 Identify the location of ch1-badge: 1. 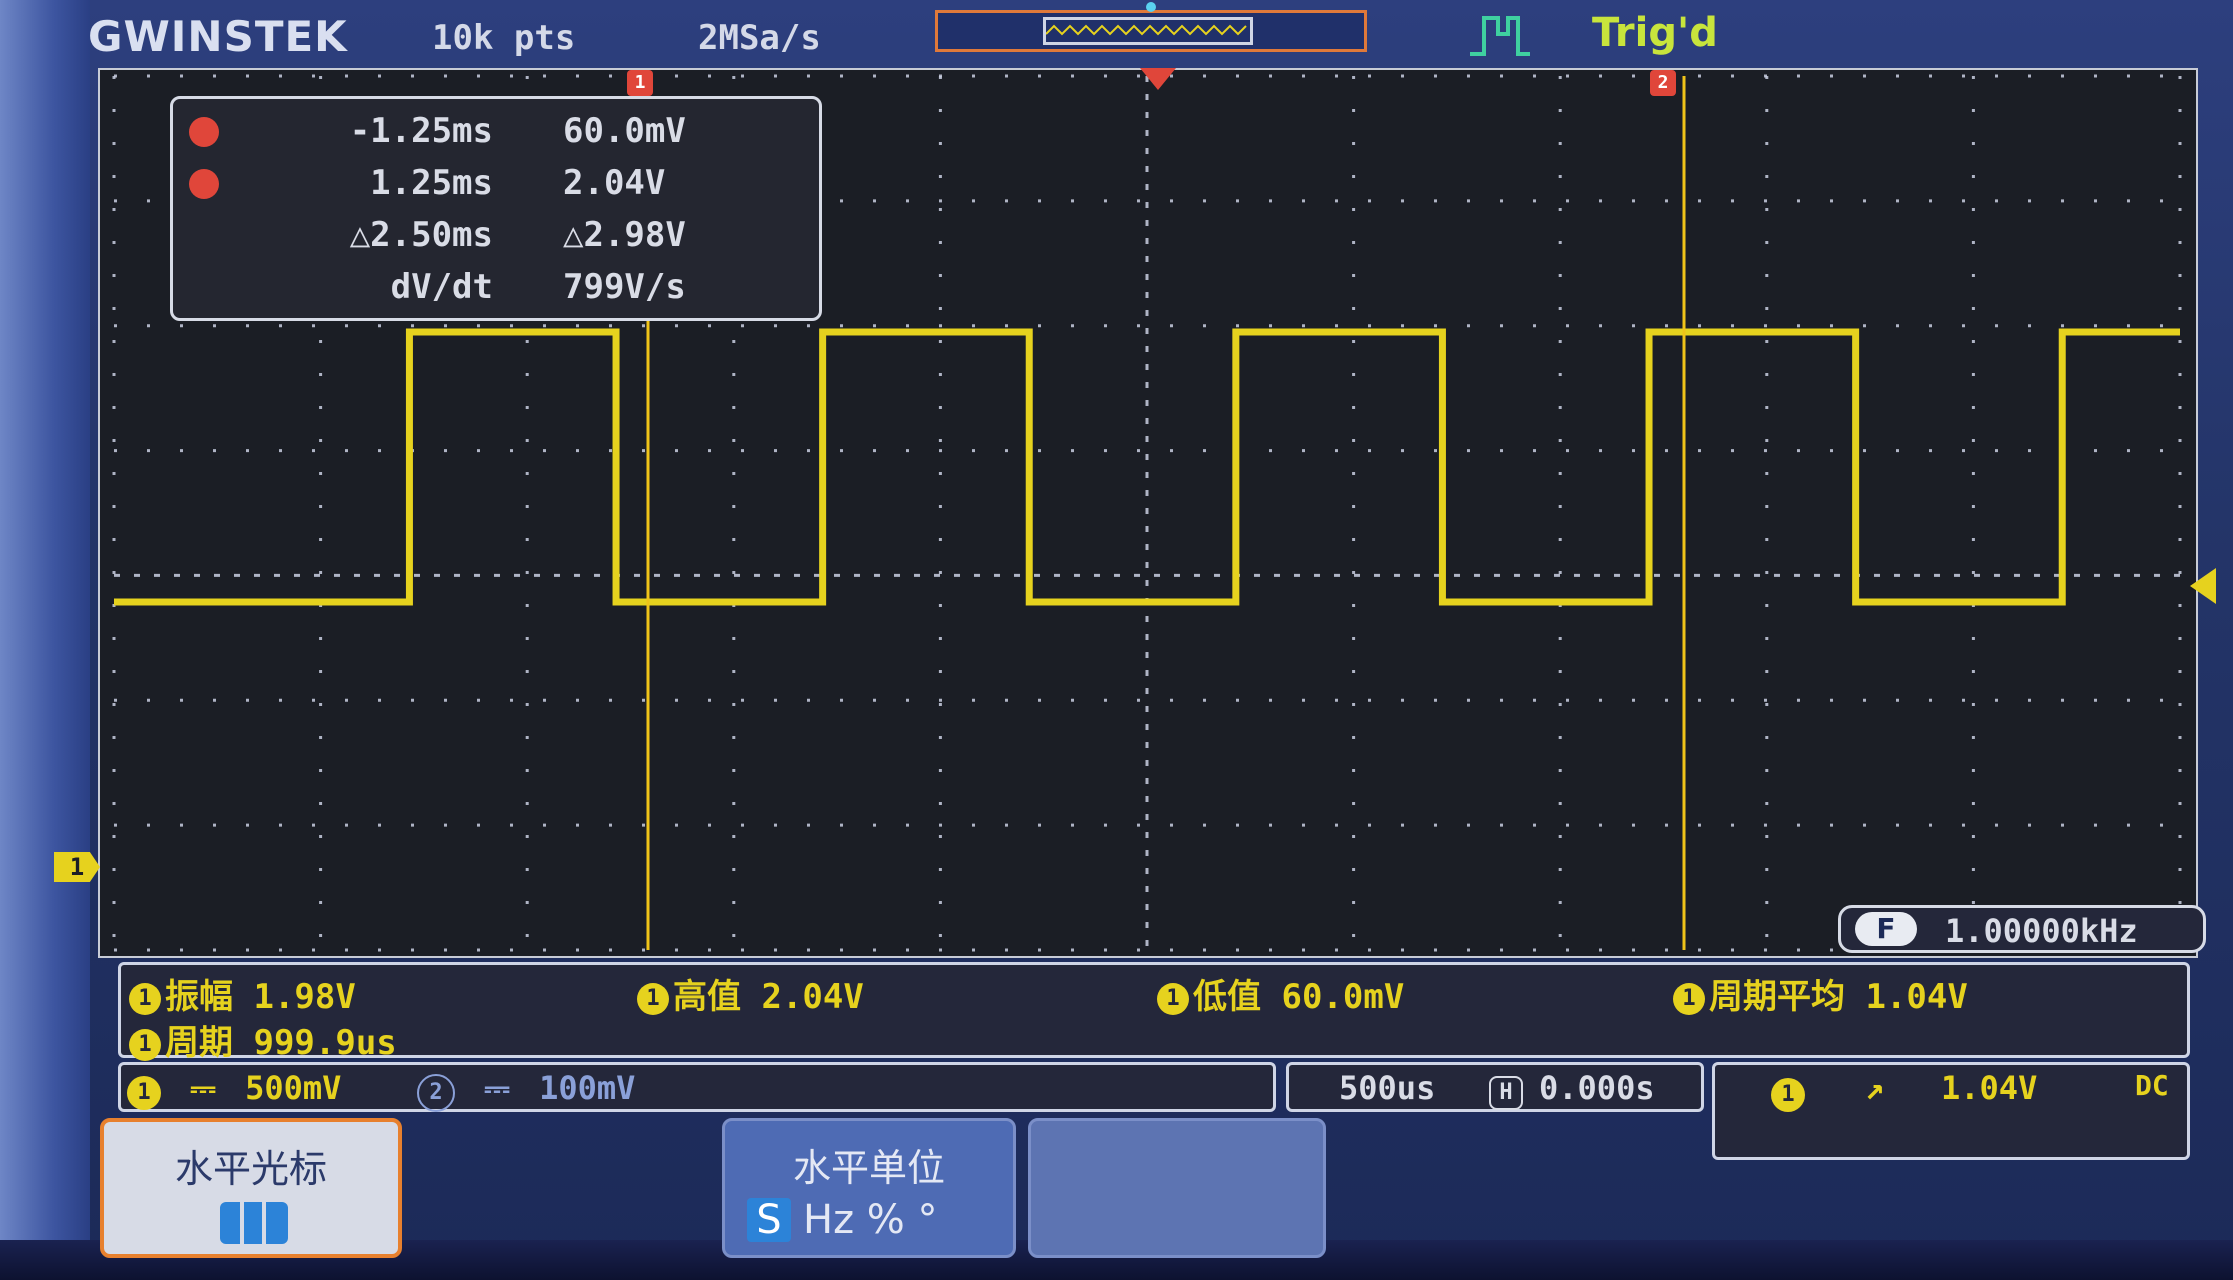
(144, 1093).